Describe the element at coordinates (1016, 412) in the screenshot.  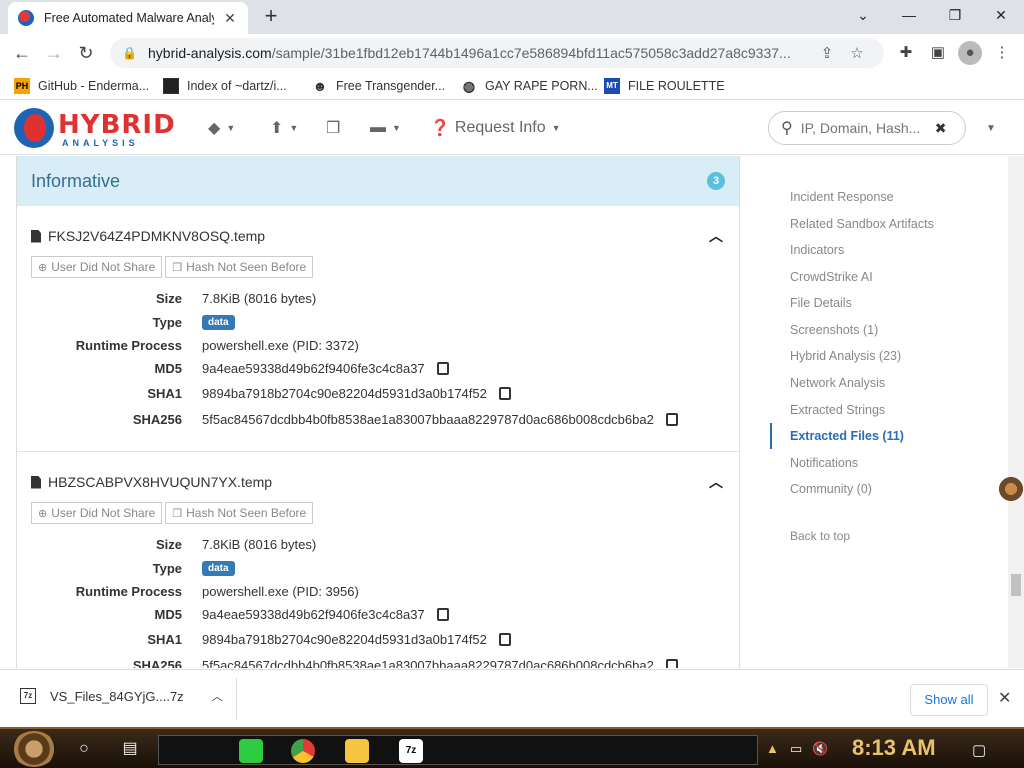
I see `page-scrollbar` at that location.